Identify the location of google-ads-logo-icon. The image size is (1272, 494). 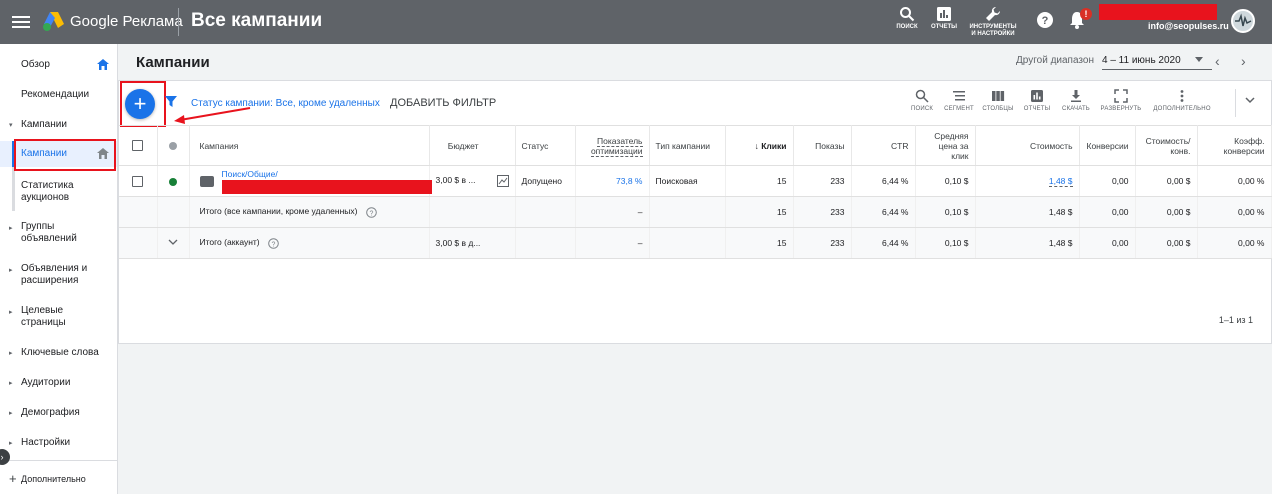
(53, 21).